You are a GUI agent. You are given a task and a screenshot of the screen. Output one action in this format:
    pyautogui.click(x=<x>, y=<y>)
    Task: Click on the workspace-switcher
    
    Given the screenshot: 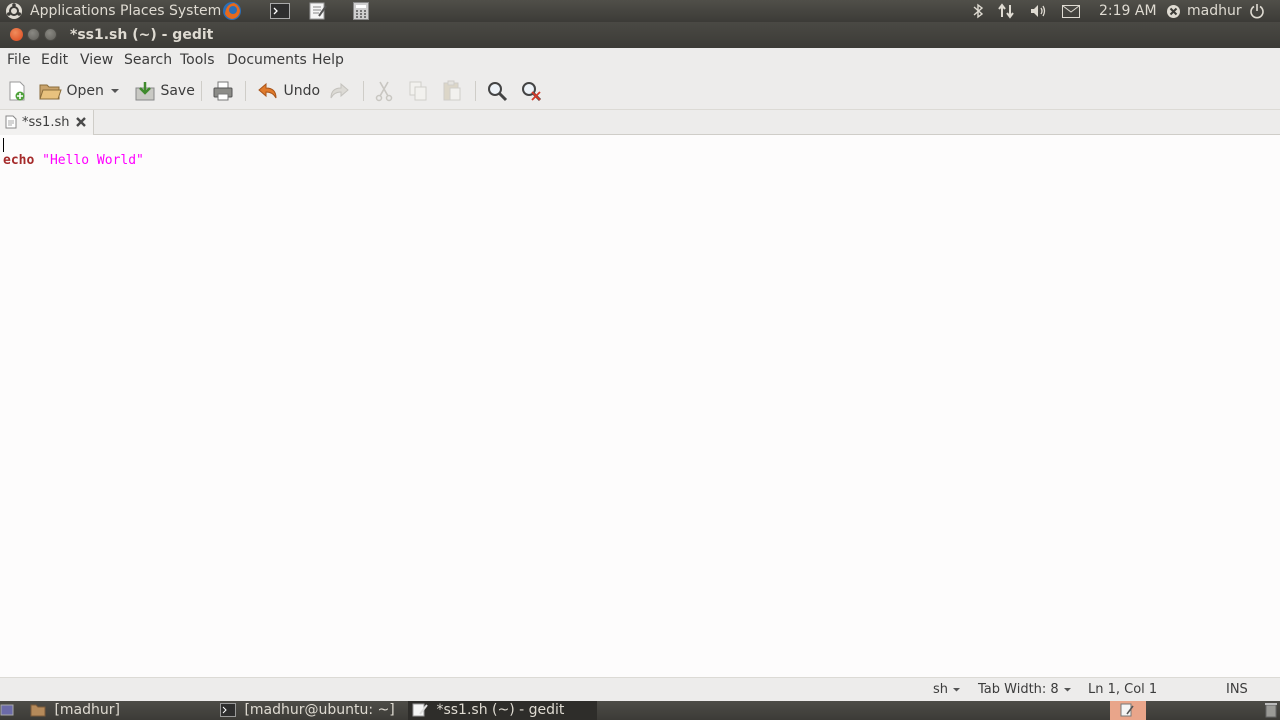 What is the action you would take?
    pyautogui.click(x=1128, y=710)
    